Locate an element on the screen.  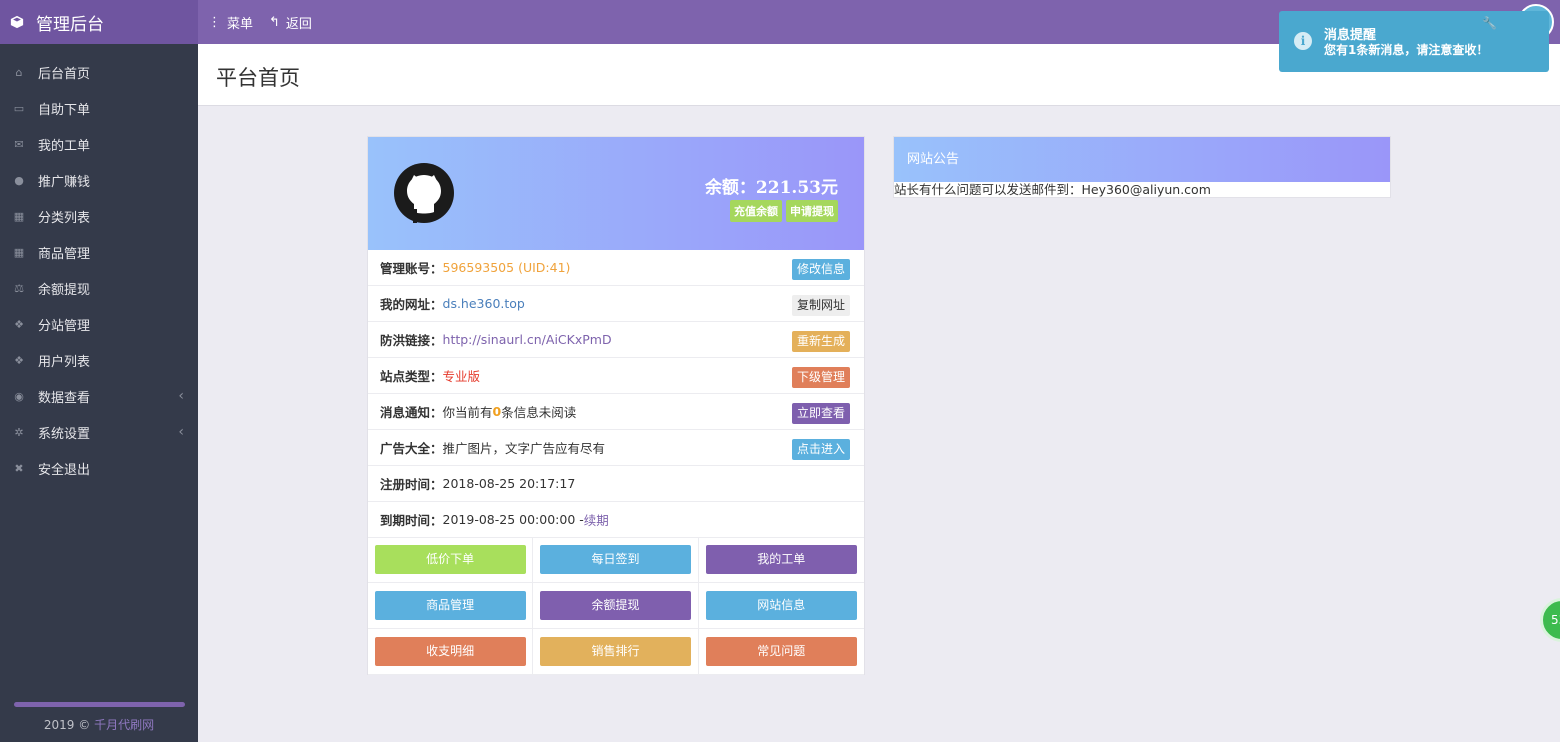
faq-button: 常见问题 is located at coordinates (781, 651).